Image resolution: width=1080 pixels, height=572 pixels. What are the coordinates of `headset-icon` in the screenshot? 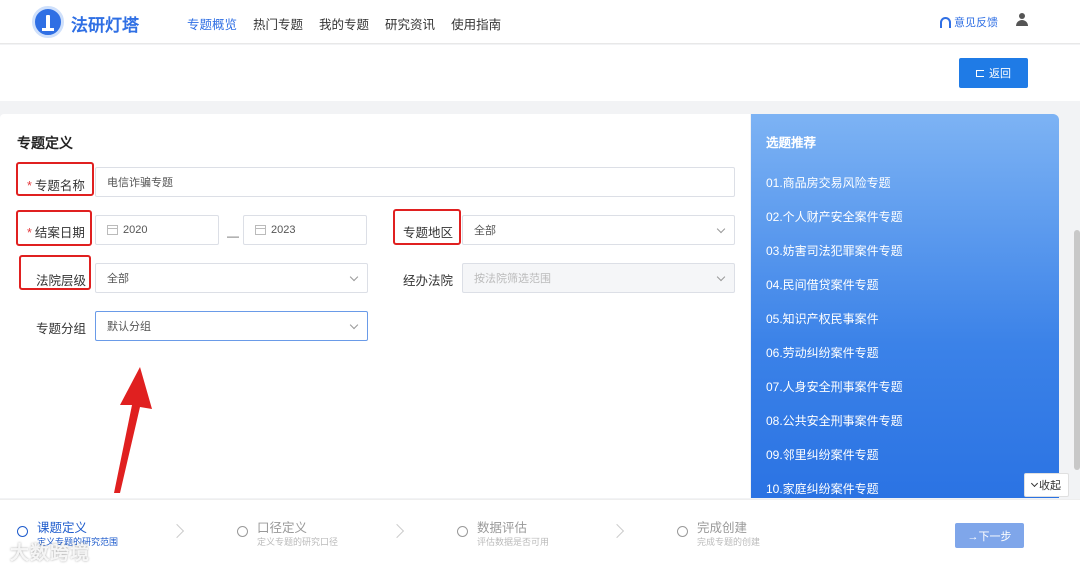 It's located at (945, 22).